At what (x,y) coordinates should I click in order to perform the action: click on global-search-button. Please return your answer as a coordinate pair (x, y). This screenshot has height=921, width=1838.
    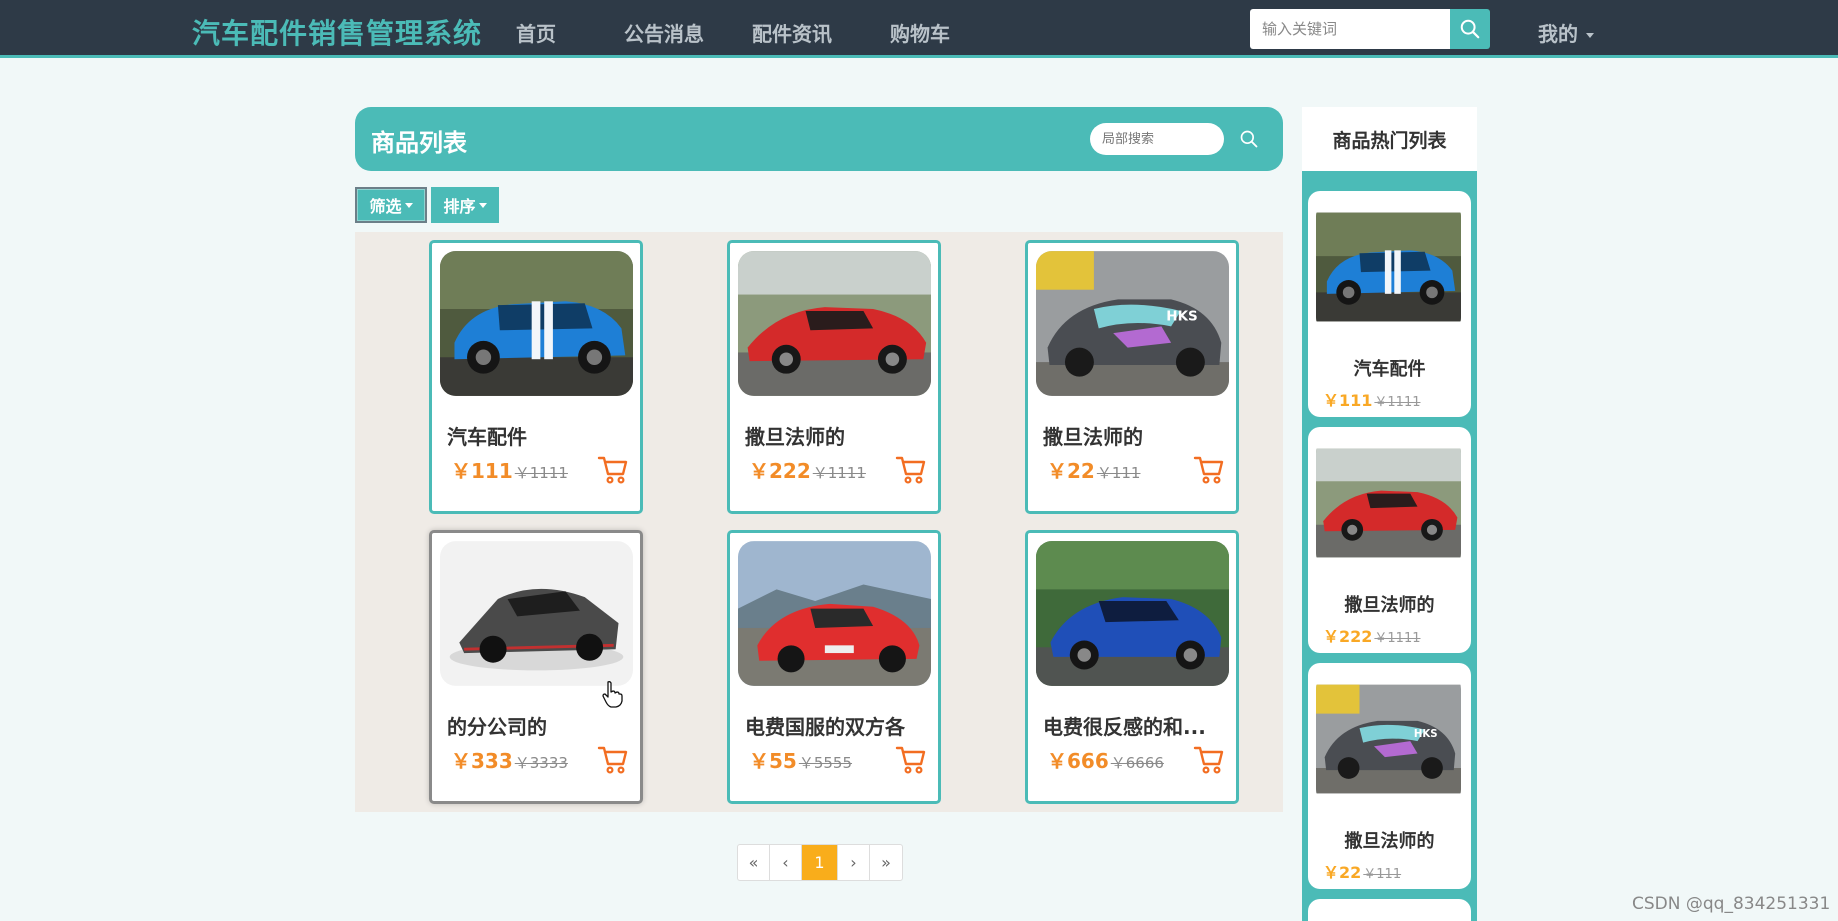
    Looking at the image, I should click on (1470, 29).